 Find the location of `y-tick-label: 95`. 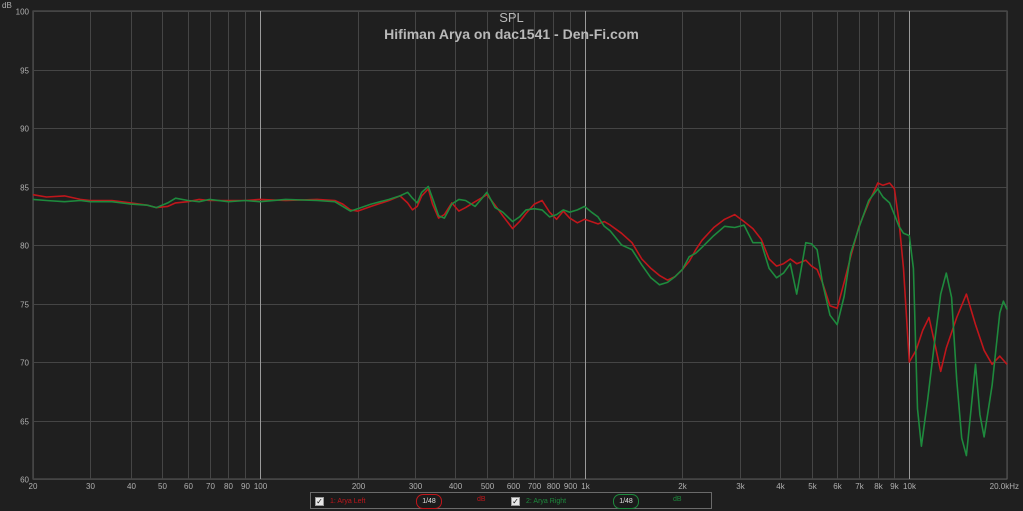

y-tick-label: 95 is located at coordinates (24, 71).